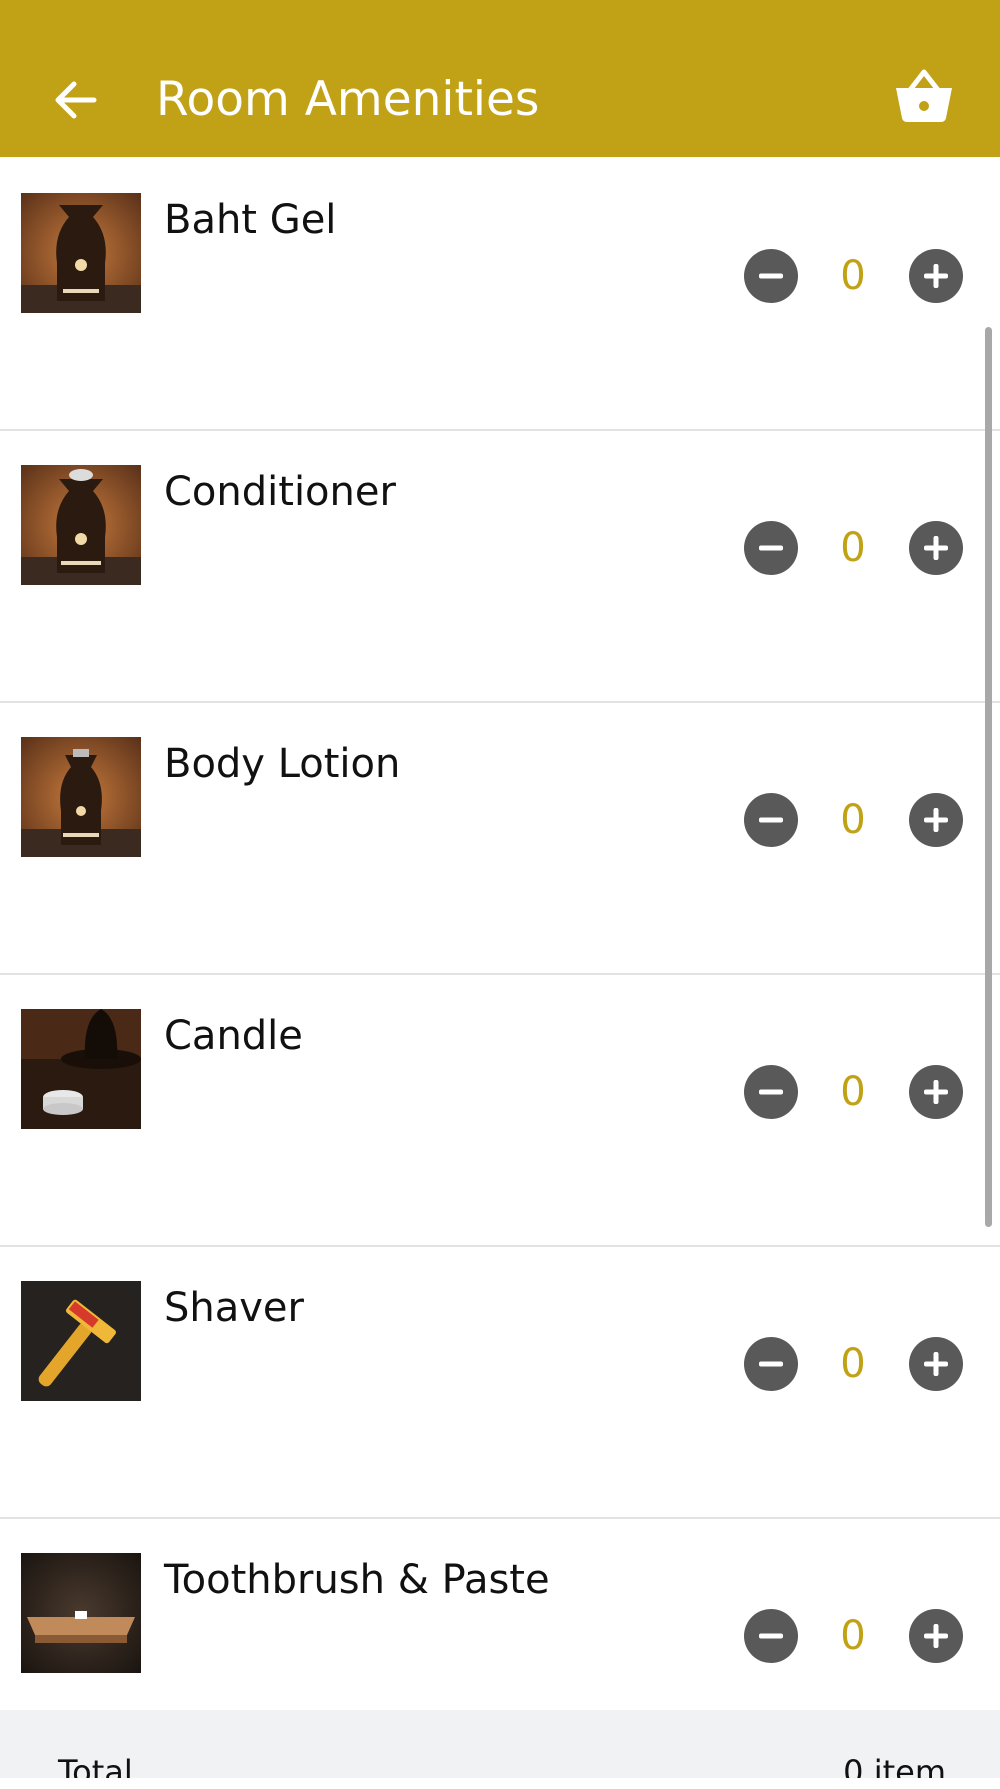 This screenshot has height=1789, width=1000. I want to click on item-name: Candle, so click(233, 1036).